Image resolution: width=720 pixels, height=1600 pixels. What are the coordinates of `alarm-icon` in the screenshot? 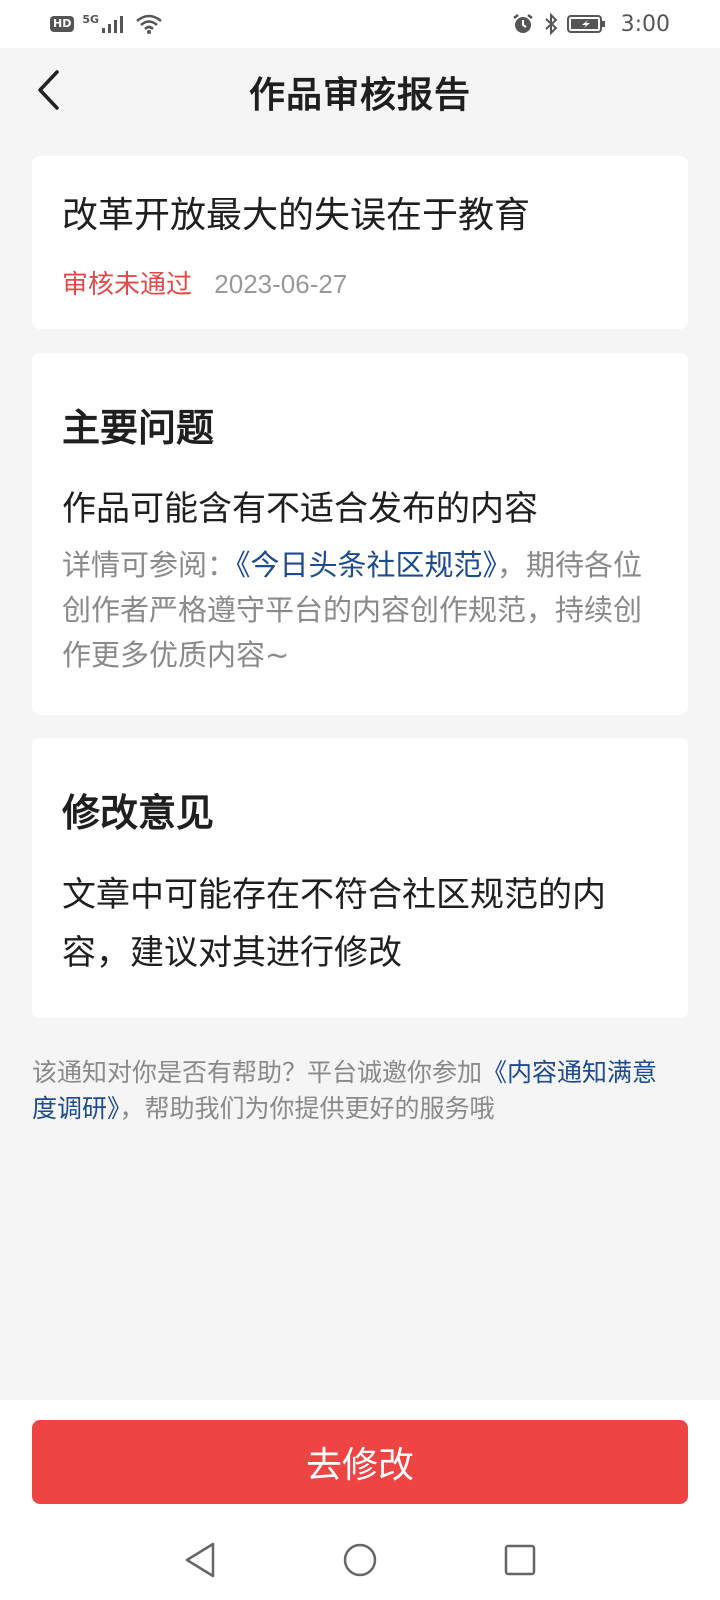 It's located at (522, 23).